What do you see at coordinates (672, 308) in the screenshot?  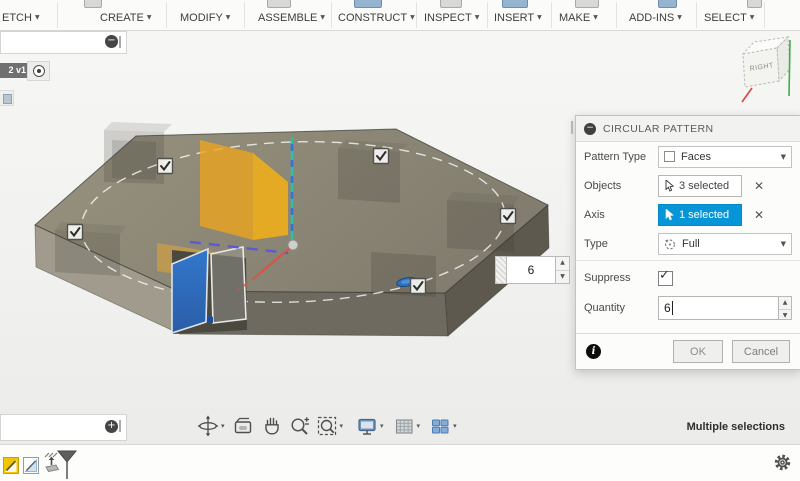 I see `text-cursor` at bounding box center [672, 308].